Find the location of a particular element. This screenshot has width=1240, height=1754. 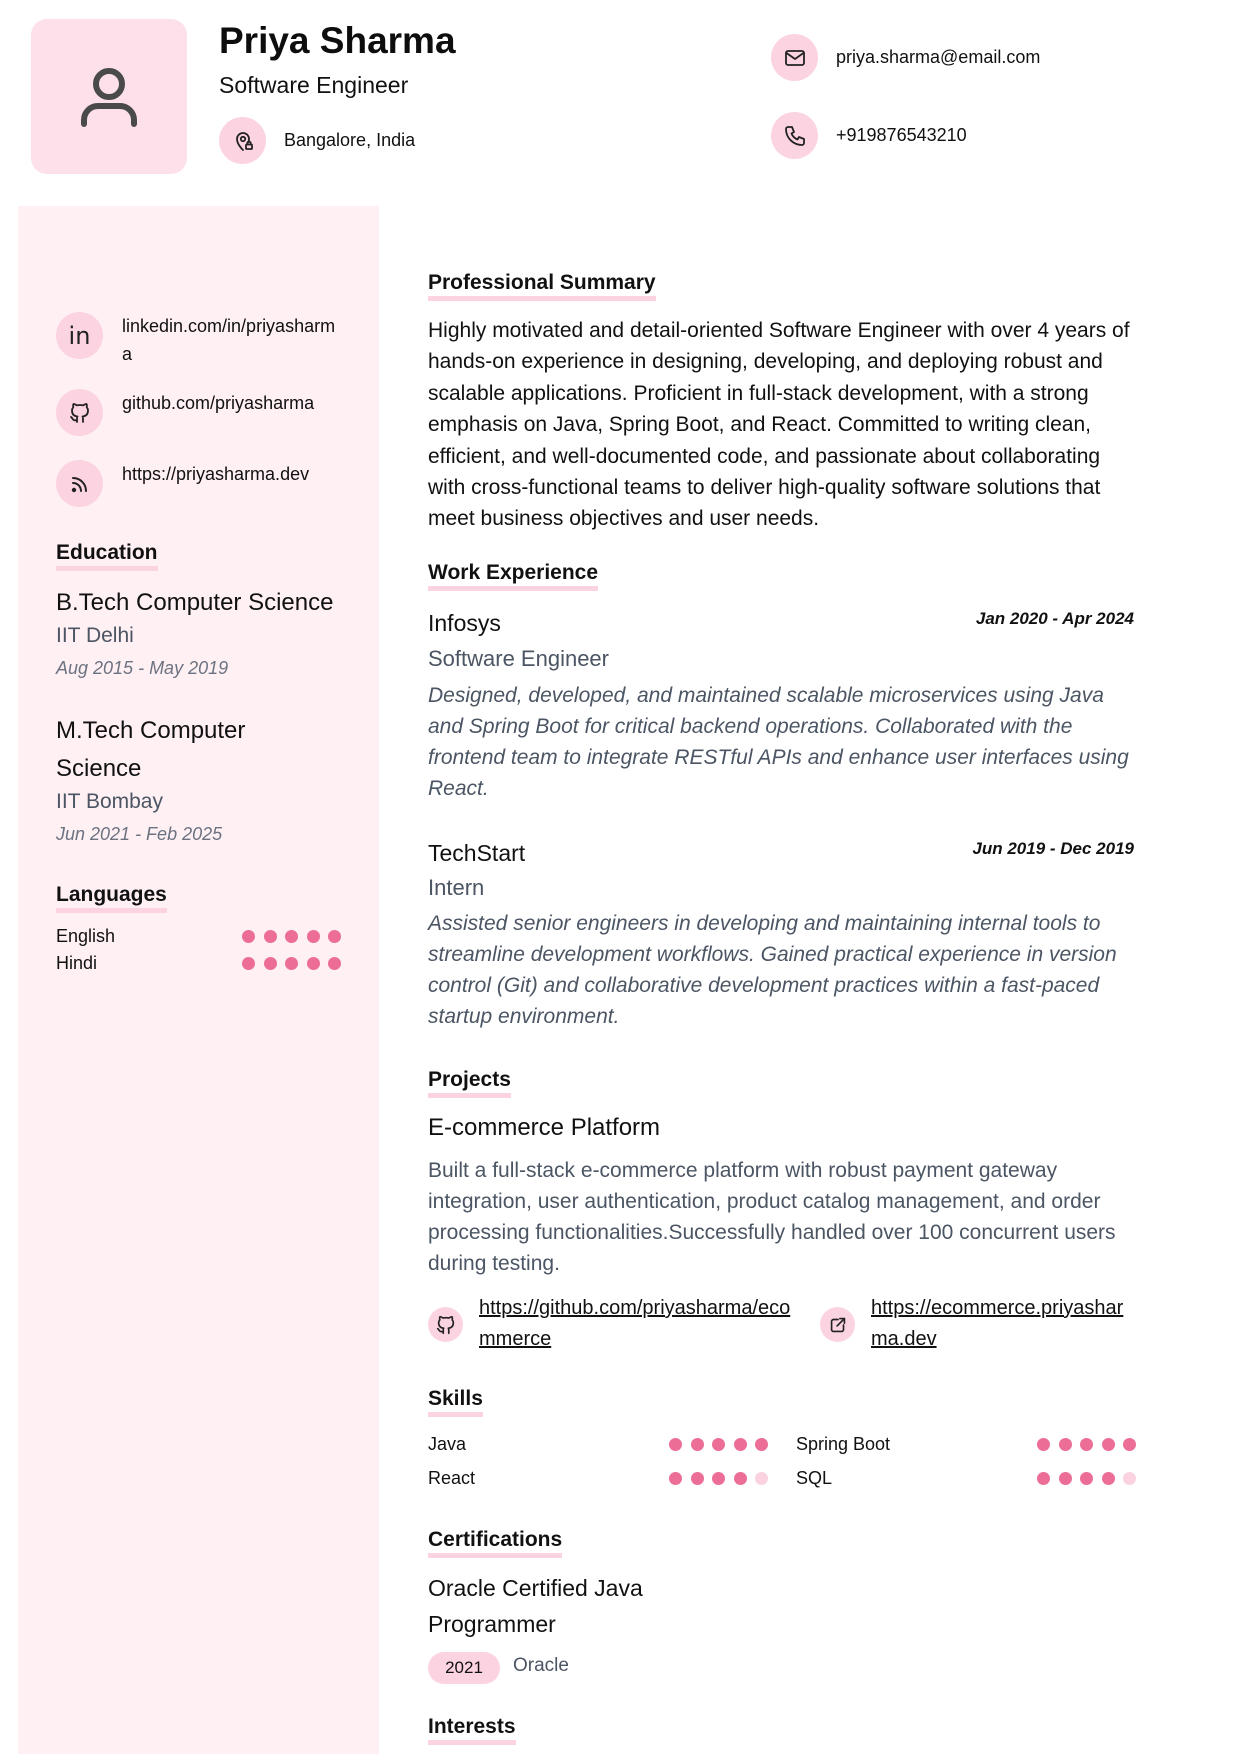

skill-name: Spring Boot is located at coordinates (843, 1444).